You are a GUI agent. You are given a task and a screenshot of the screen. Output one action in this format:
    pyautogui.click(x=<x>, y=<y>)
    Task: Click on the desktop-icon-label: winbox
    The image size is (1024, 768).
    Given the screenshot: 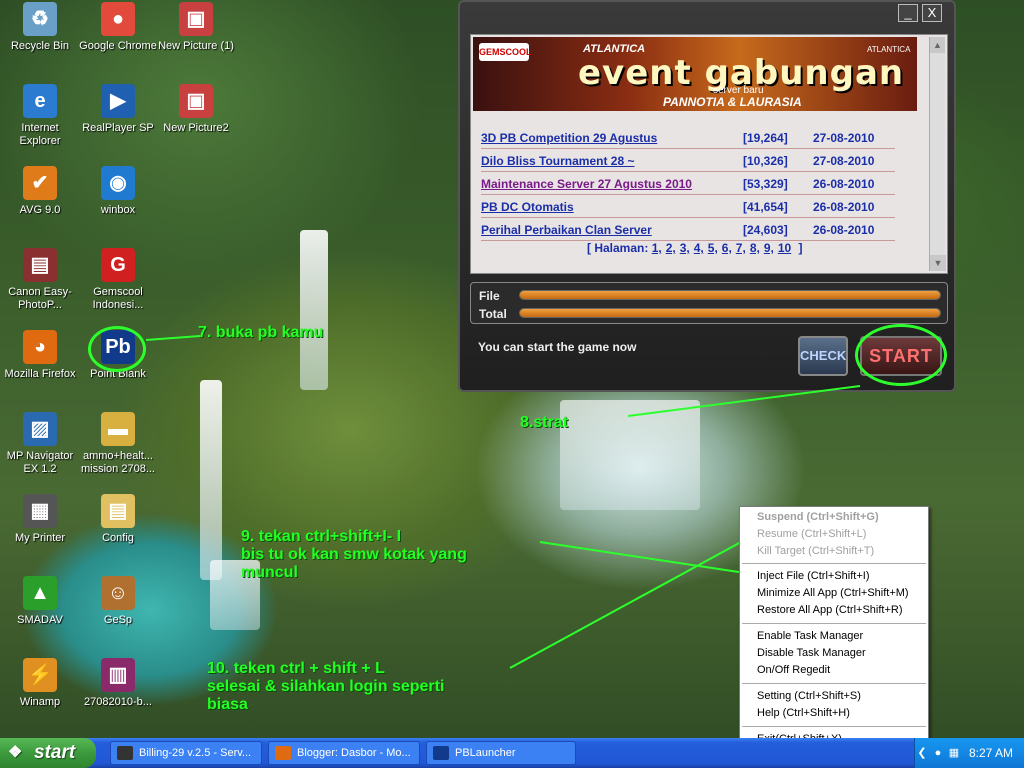 What is the action you would take?
    pyautogui.click(x=118, y=210)
    